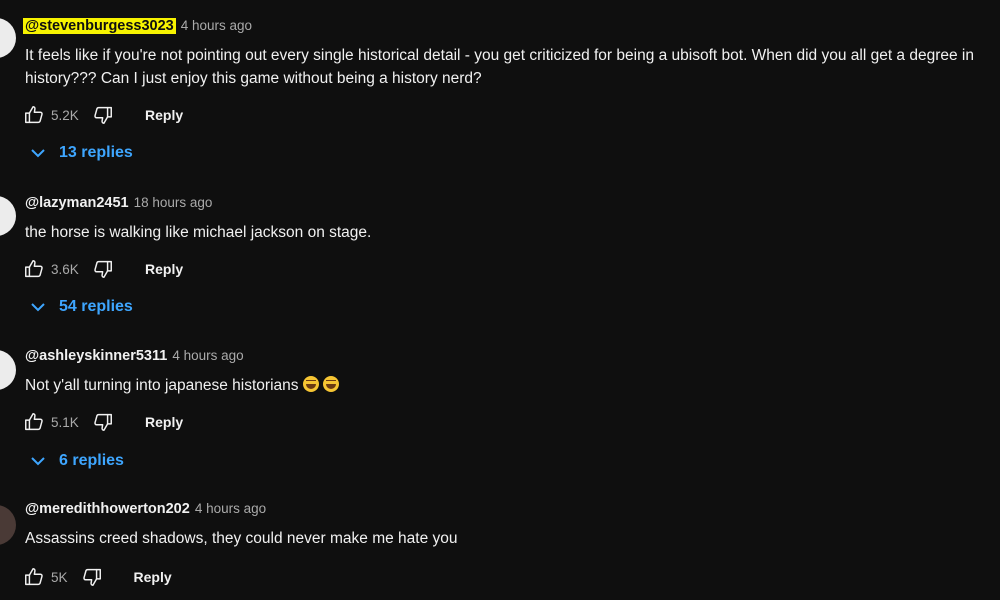 The height and width of the screenshot is (600, 1000). What do you see at coordinates (65, 422) in the screenshot?
I see `like-count: 5.1K` at bounding box center [65, 422].